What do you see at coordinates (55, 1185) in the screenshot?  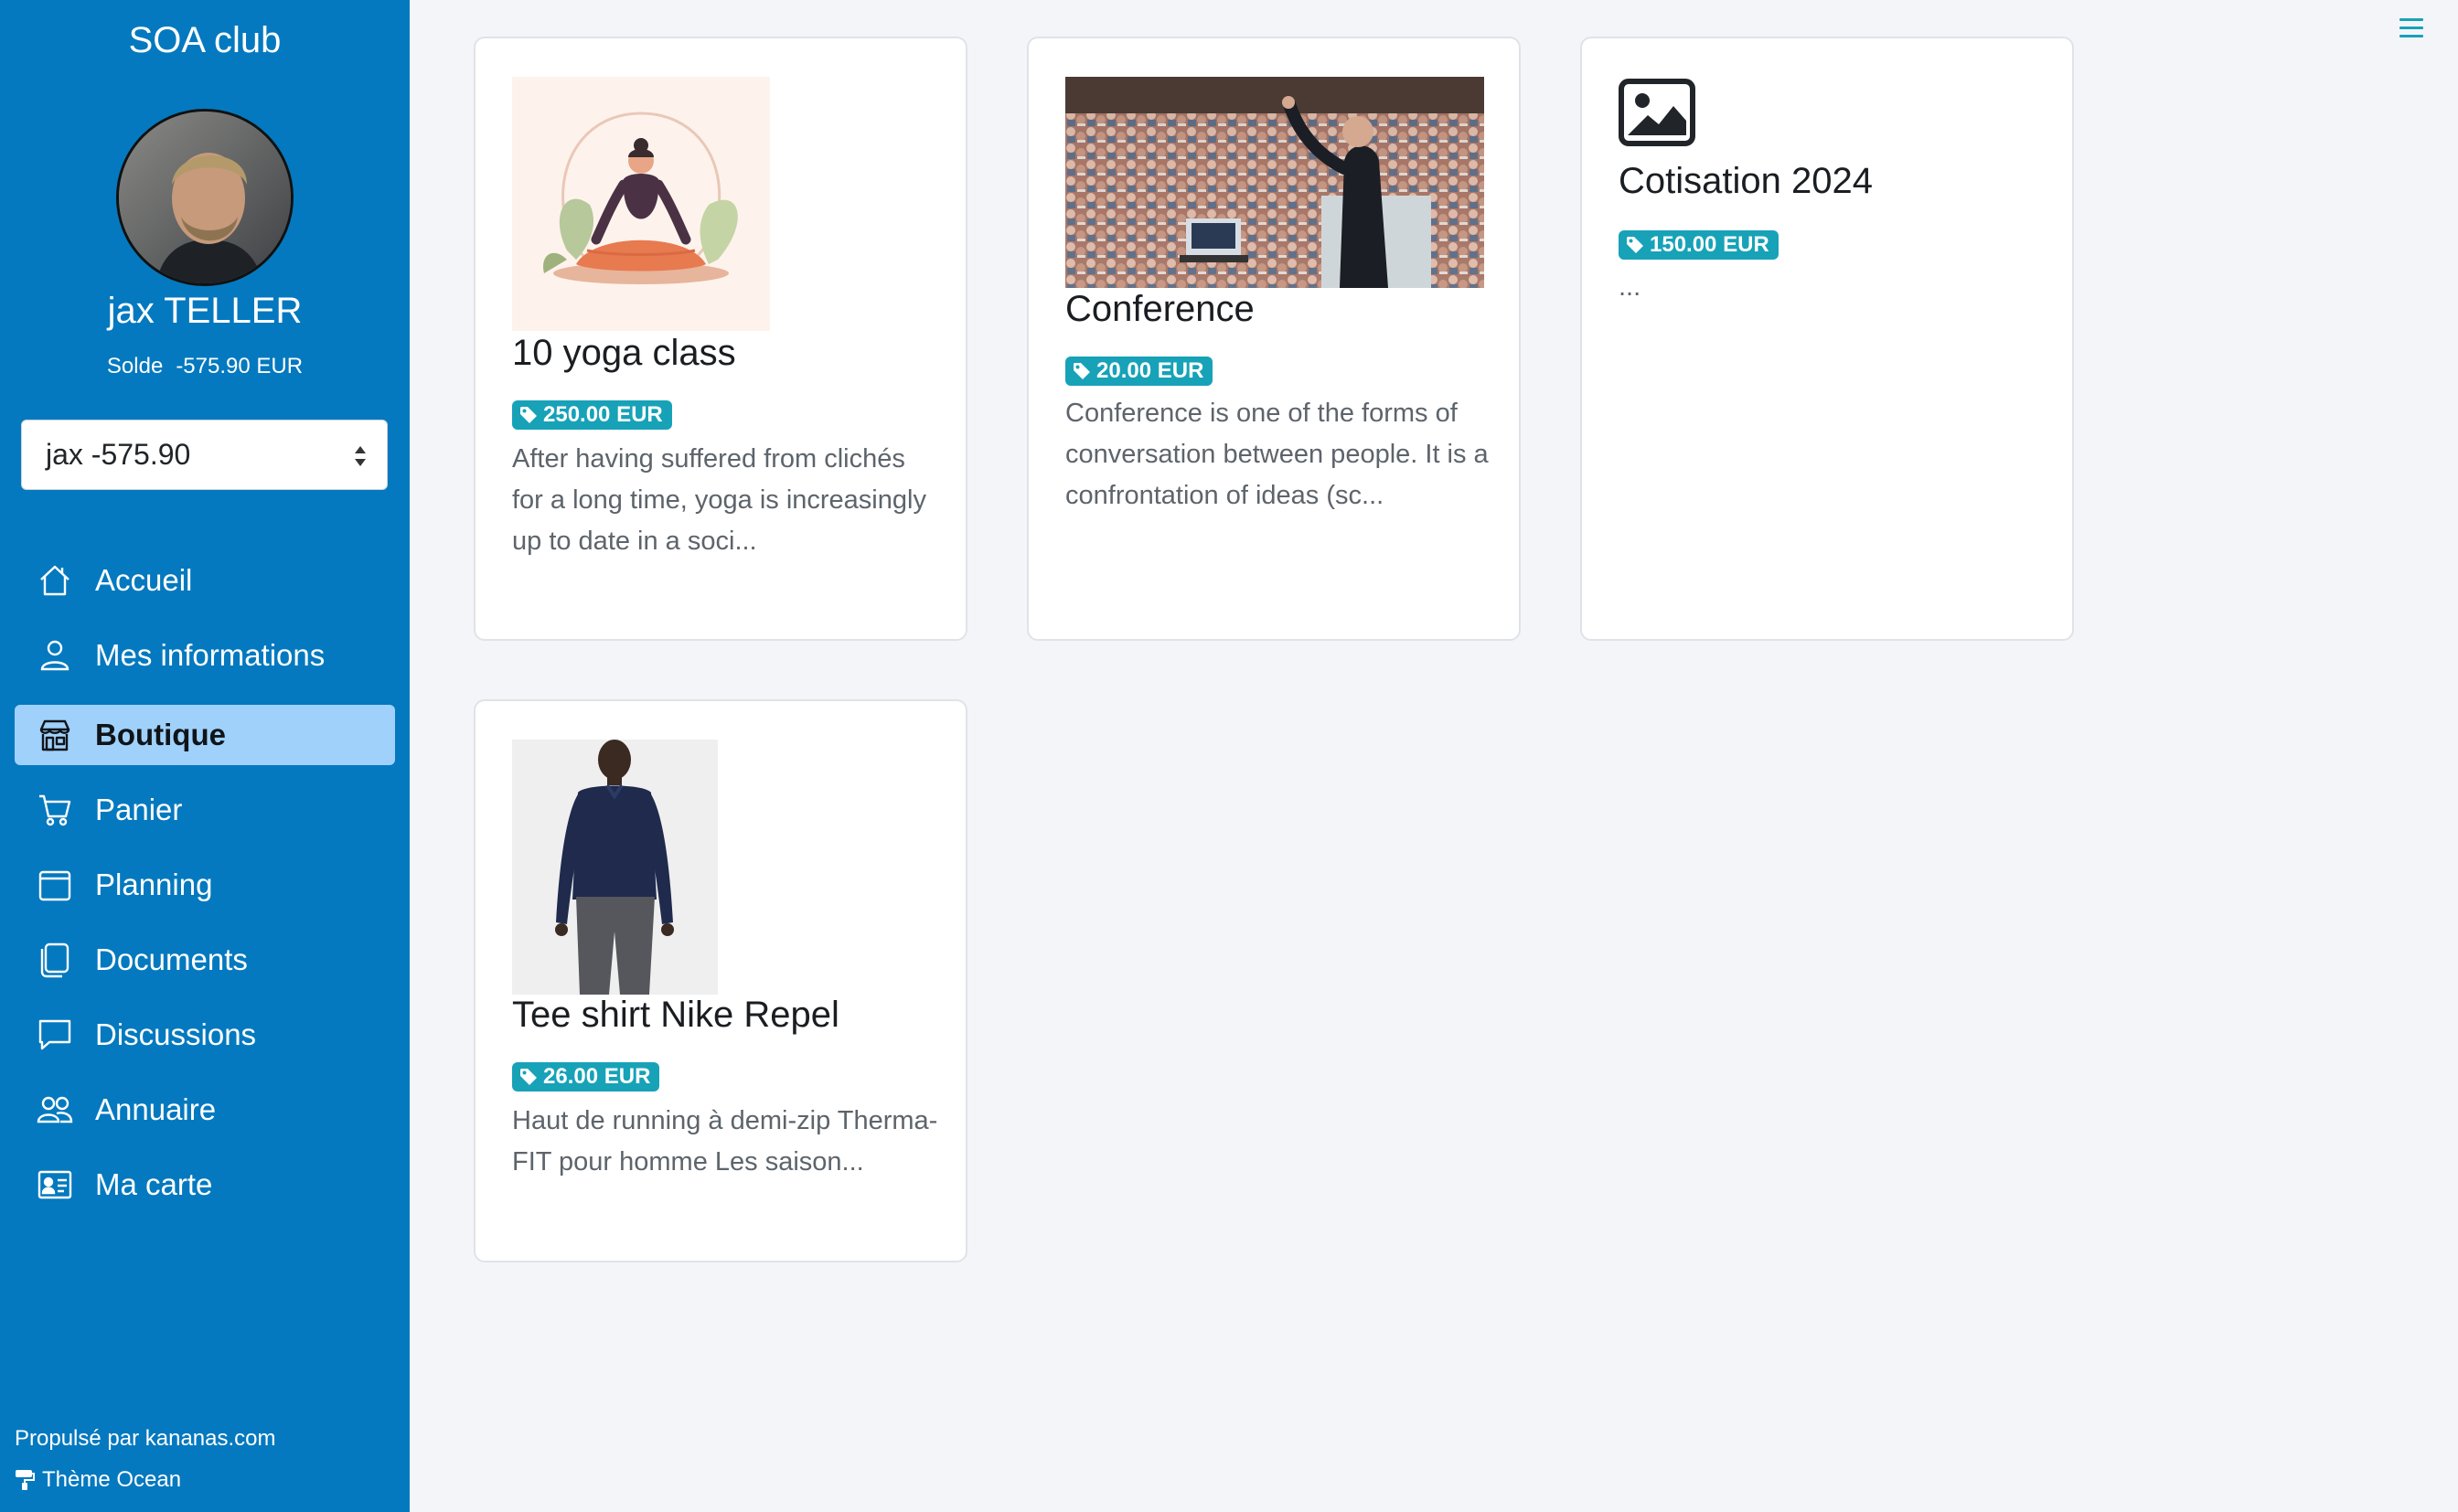 I see `card-icon` at bounding box center [55, 1185].